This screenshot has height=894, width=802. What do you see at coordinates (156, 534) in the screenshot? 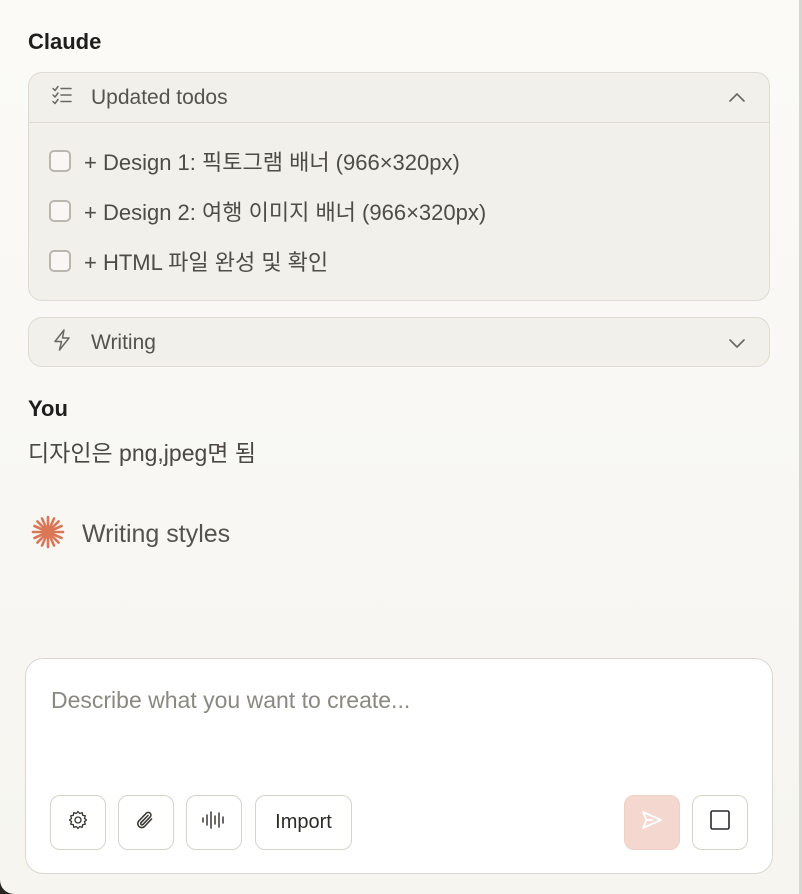
I see `status-text: Writing styles` at bounding box center [156, 534].